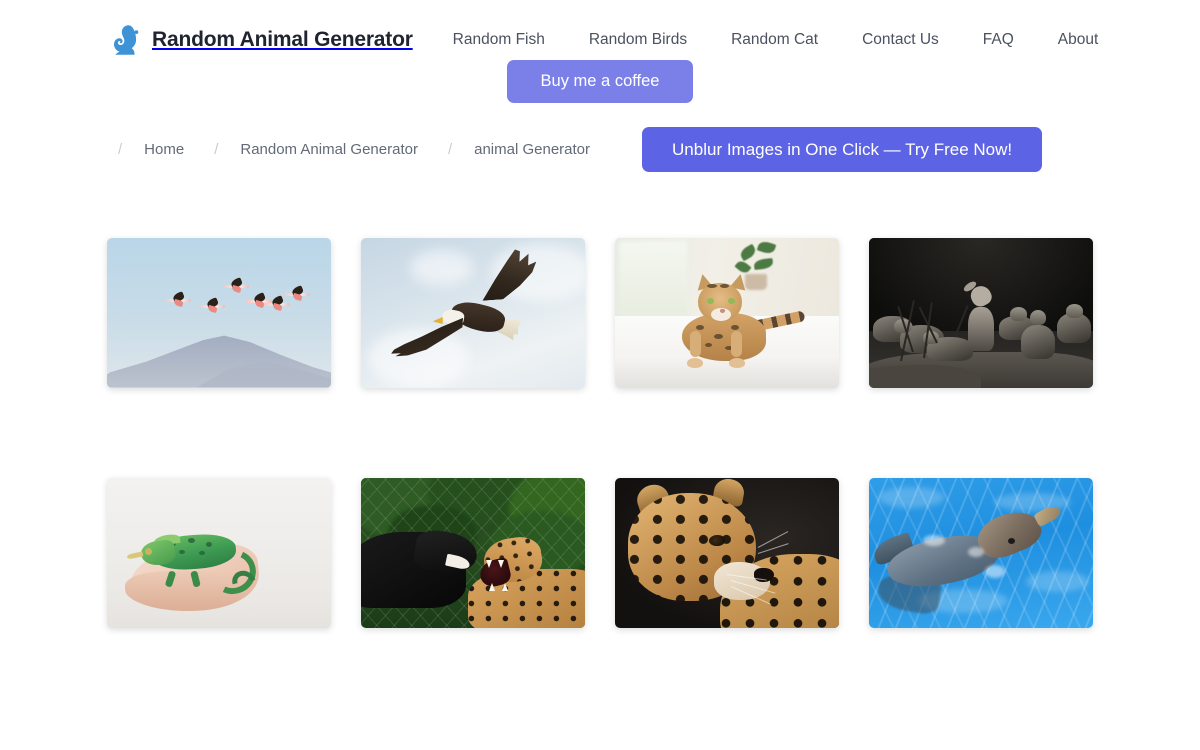 The width and height of the screenshot is (1200, 750). Describe the element at coordinates (900, 40) in the screenshot. I see `nav-item-contact-us: Contact Us` at that location.